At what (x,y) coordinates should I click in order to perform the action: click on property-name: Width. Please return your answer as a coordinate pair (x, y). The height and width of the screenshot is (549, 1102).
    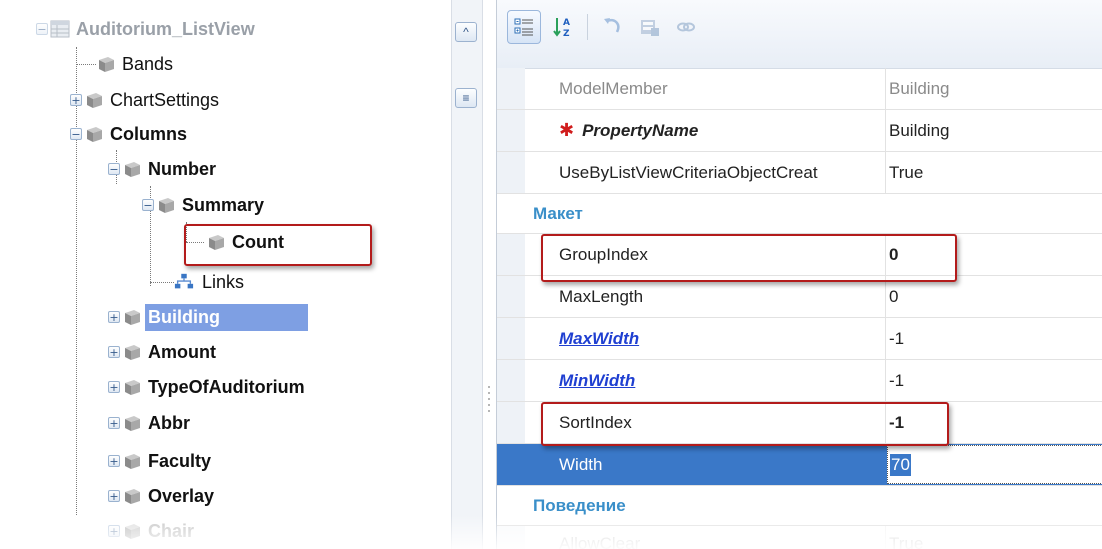
    Looking at the image, I should click on (581, 464).